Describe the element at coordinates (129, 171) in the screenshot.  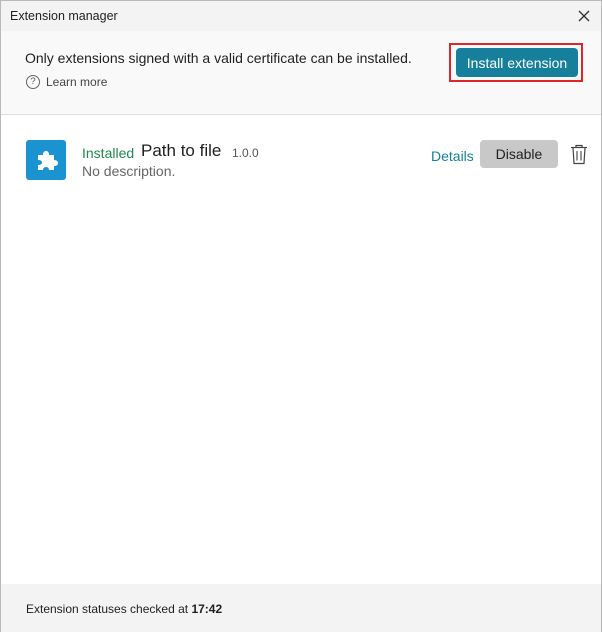
I see `extension-description: No description.` at that location.